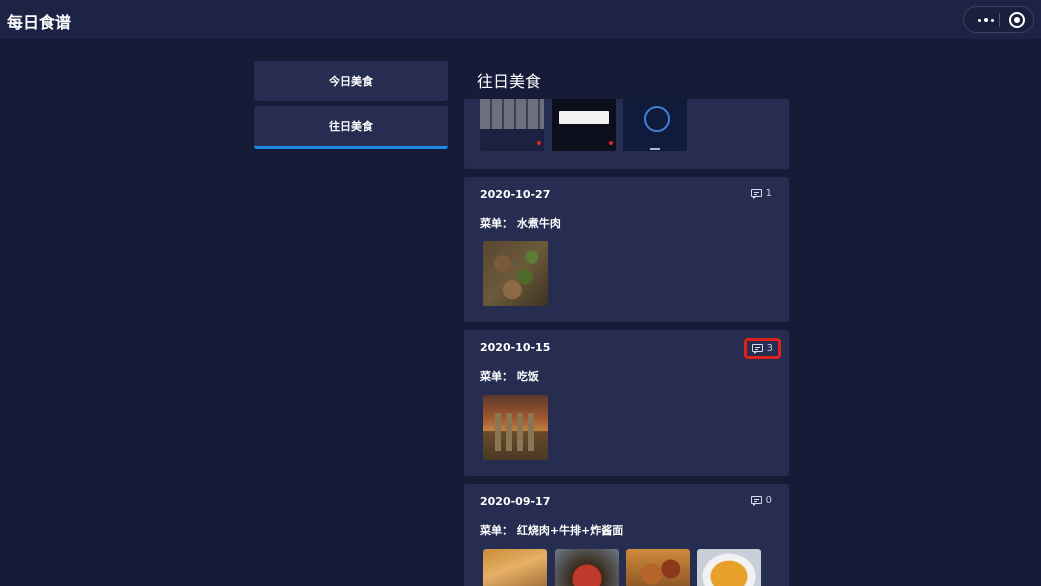 The image size is (1041, 586). I want to click on comment-count: 1, so click(761, 193).